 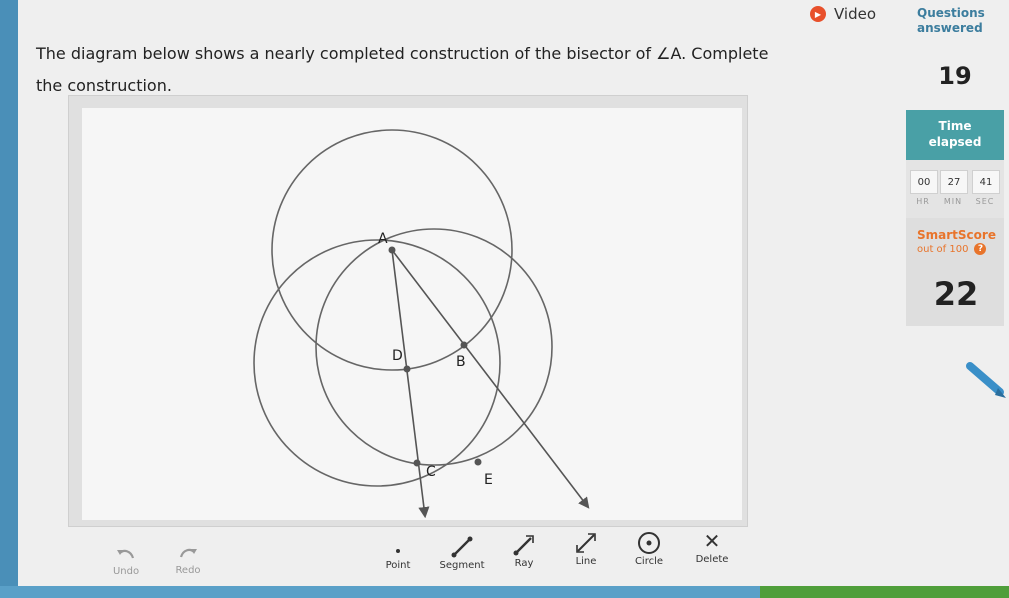 What do you see at coordinates (462, 547) in the screenshot?
I see `segment-icon` at bounding box center [462, 547].